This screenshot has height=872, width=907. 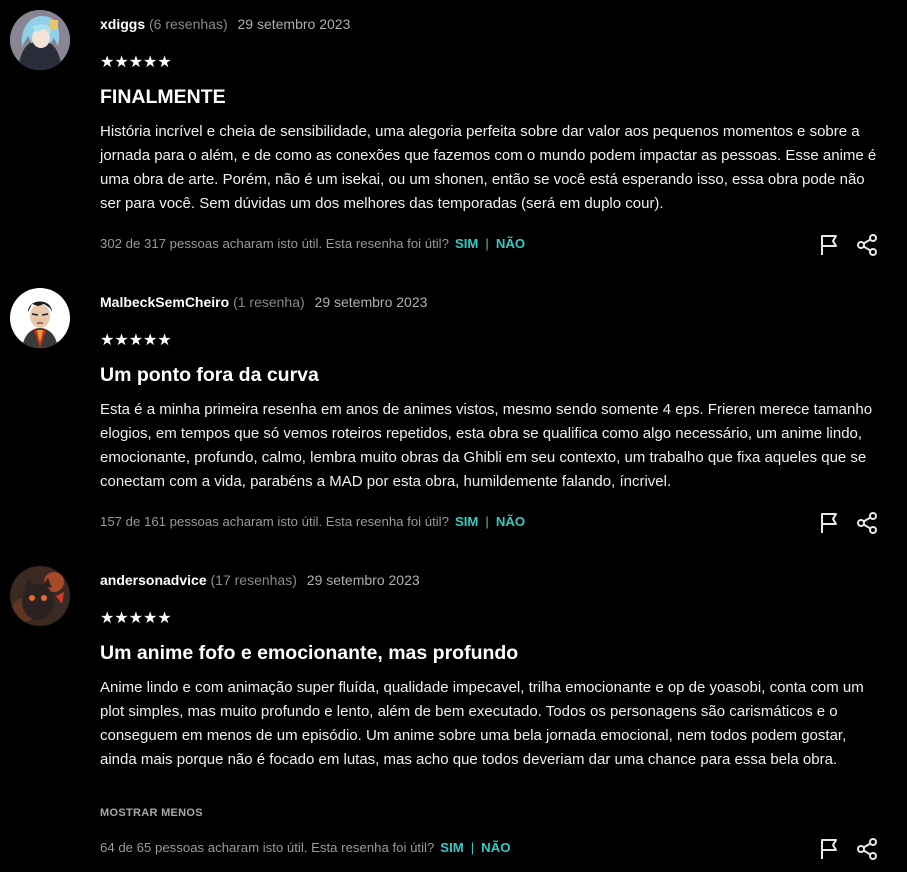 I want to click on review-meta: xdiggs (6 resenhas) 29 setembro 2023, so click(x=225, y=24).